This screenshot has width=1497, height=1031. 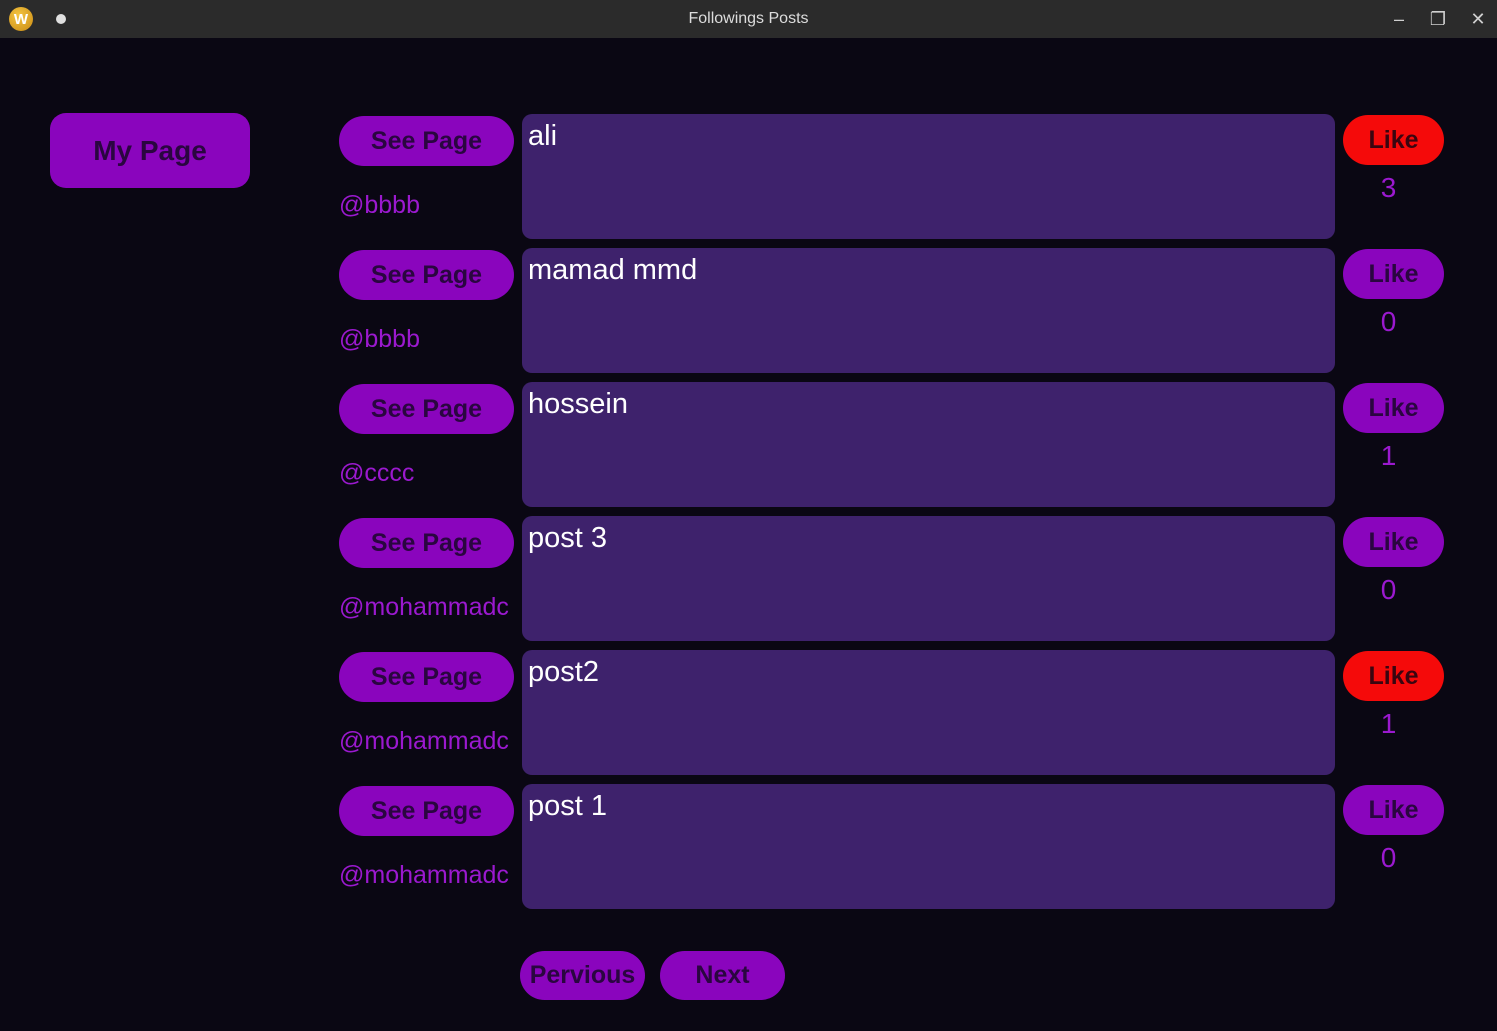 I want to click on close-icon: ✕, so click(x=1478, y=19).